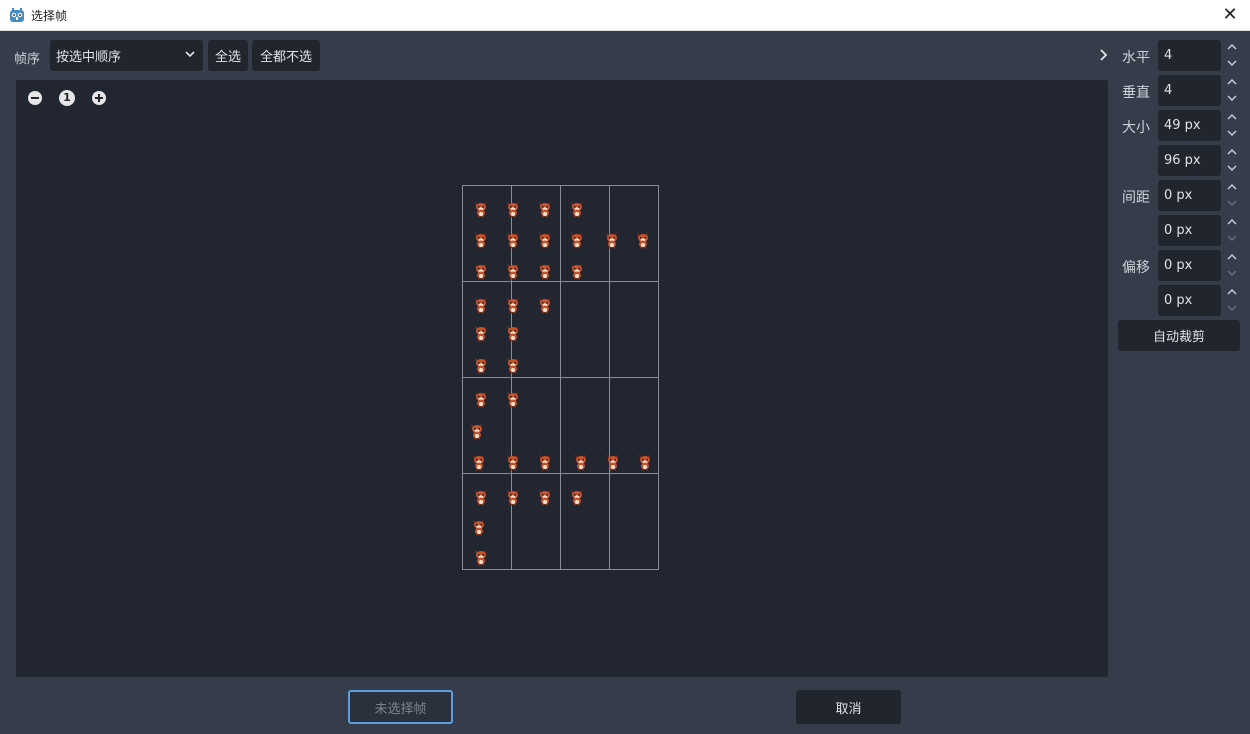 The height and width of the screenshot is (734, 1250). Describe the element at coordinates (17, 15) in the screenshot. I see `godot-app-icon` at that location.